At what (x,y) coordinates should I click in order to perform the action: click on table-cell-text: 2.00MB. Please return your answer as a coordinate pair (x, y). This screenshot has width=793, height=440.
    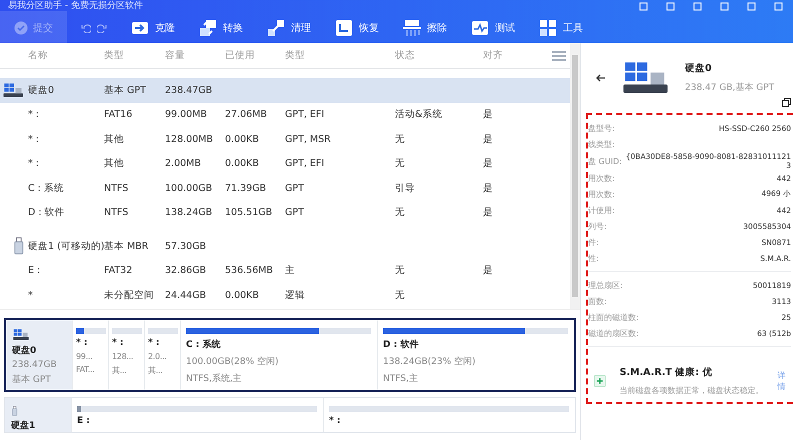
    Looking at the image, I should click on (183, 164).